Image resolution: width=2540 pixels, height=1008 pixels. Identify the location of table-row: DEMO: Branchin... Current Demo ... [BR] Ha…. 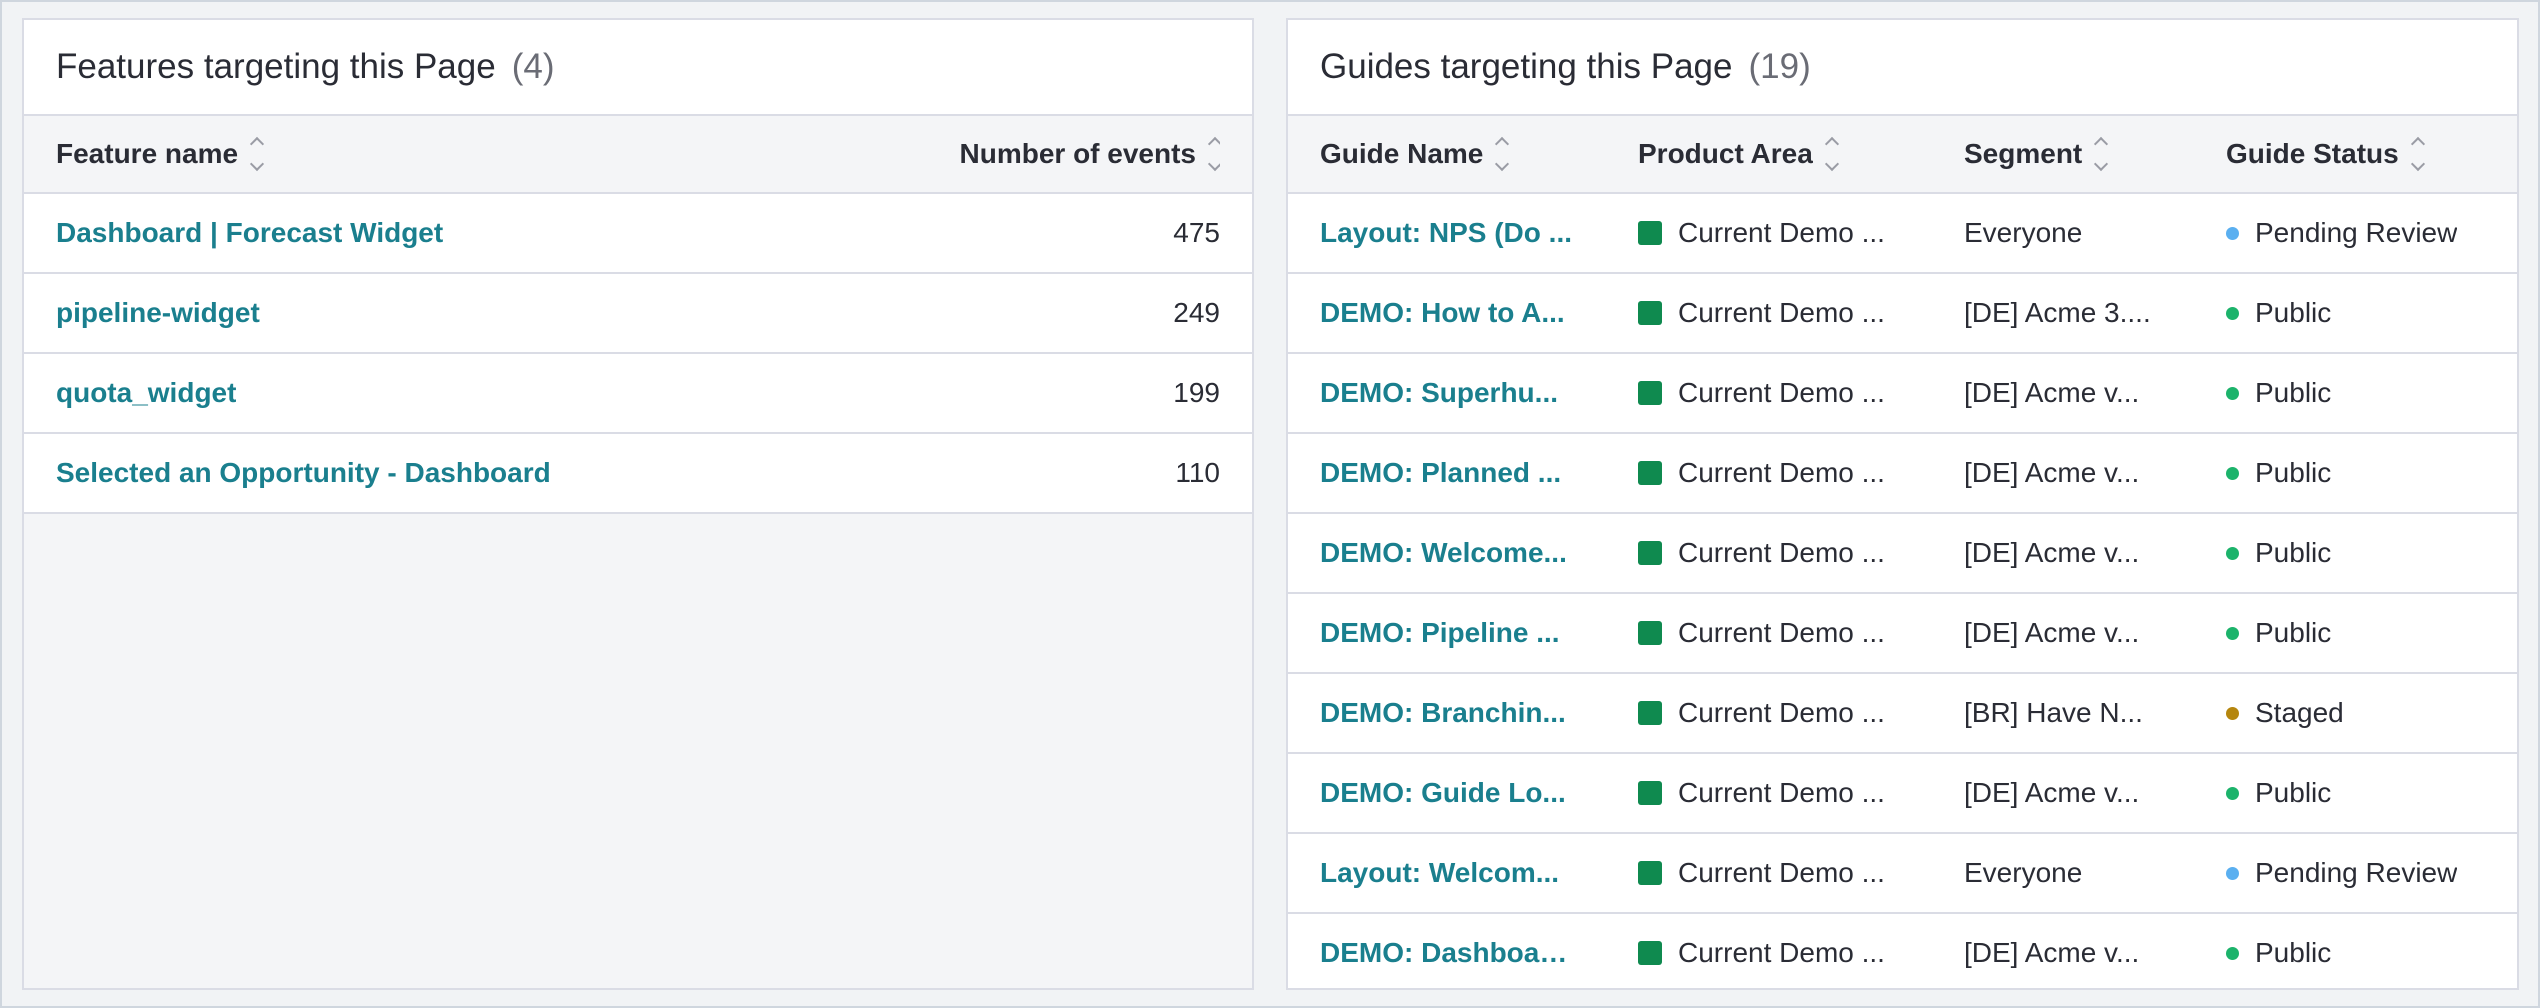
(1902, 714).